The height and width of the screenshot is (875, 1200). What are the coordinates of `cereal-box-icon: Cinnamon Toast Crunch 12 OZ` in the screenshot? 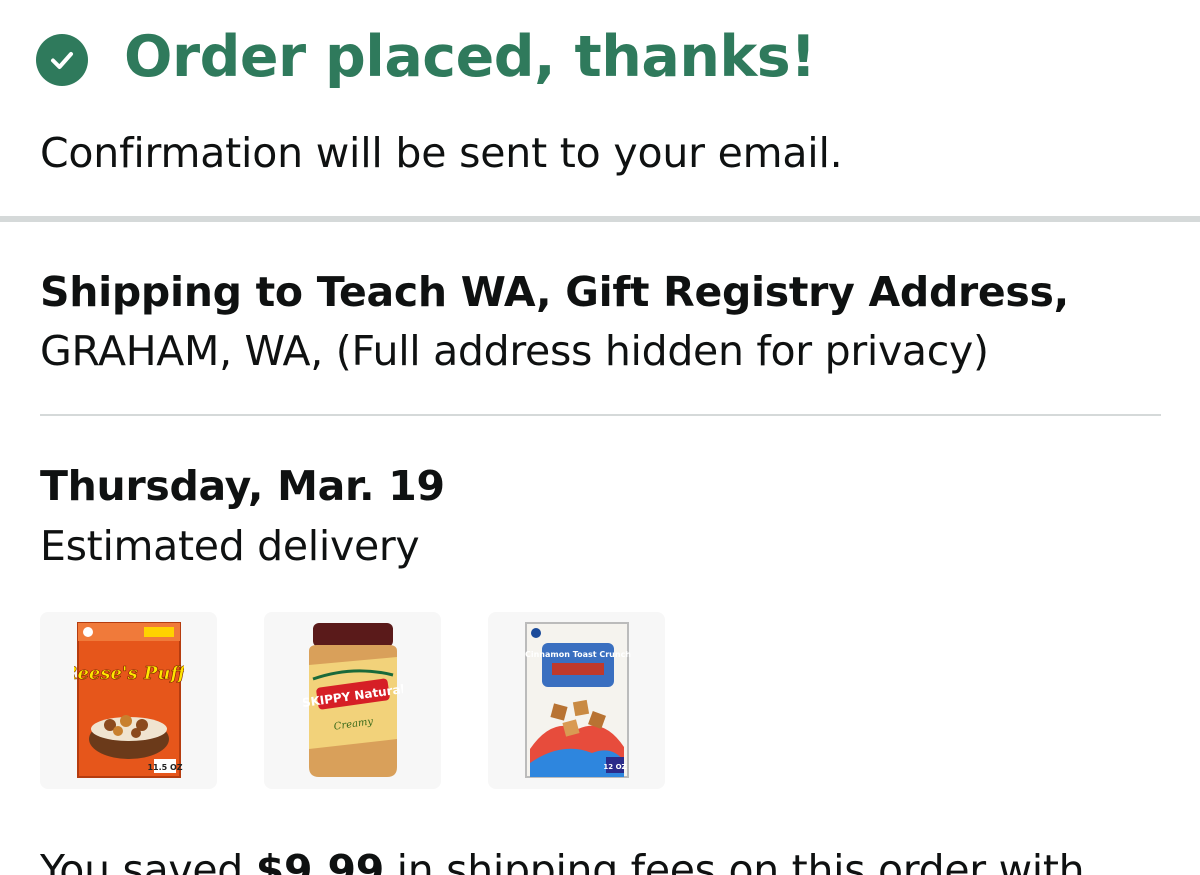 It's located at (577, 699).